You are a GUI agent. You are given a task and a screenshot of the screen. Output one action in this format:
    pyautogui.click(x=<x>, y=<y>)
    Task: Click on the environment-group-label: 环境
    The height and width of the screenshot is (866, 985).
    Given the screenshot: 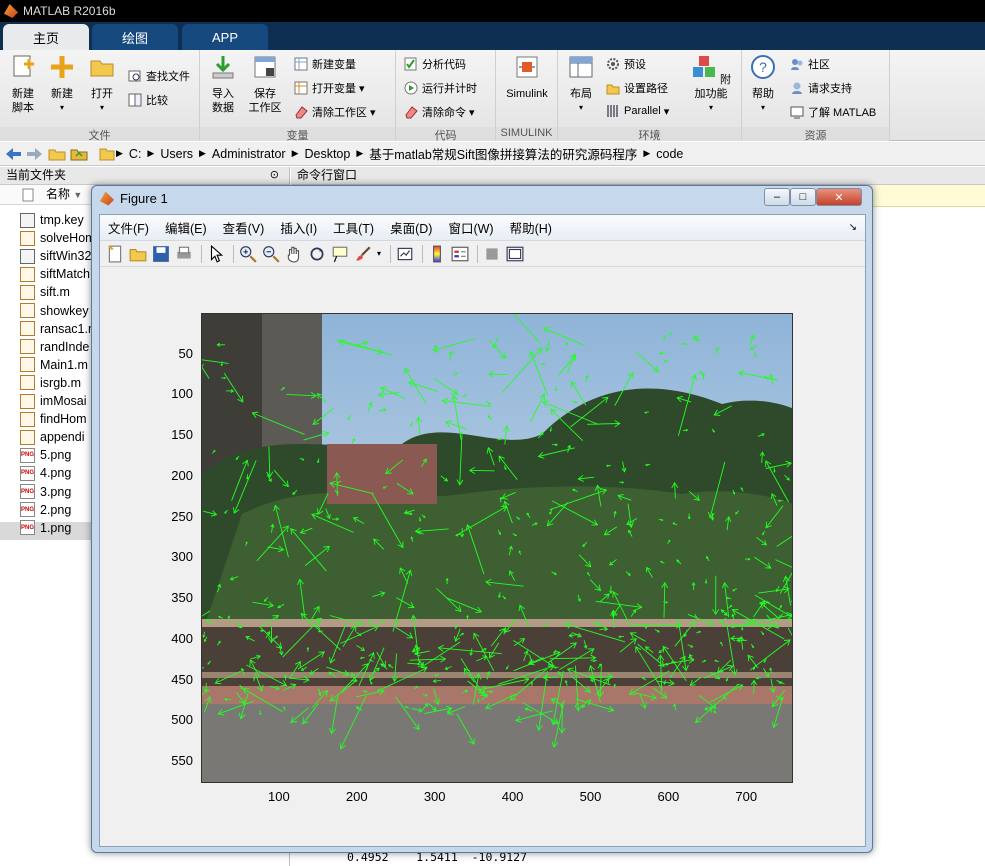 What is the action you would take?
    pyautogui.click(x=649, y=134)
    